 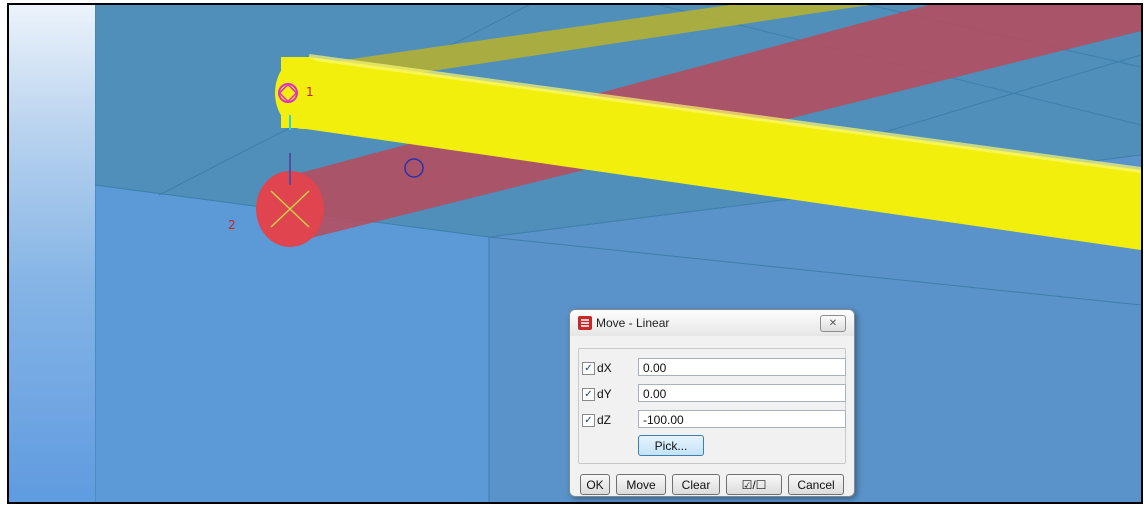 I want to click on dz-label: dZ, so click(x=604, y=420).